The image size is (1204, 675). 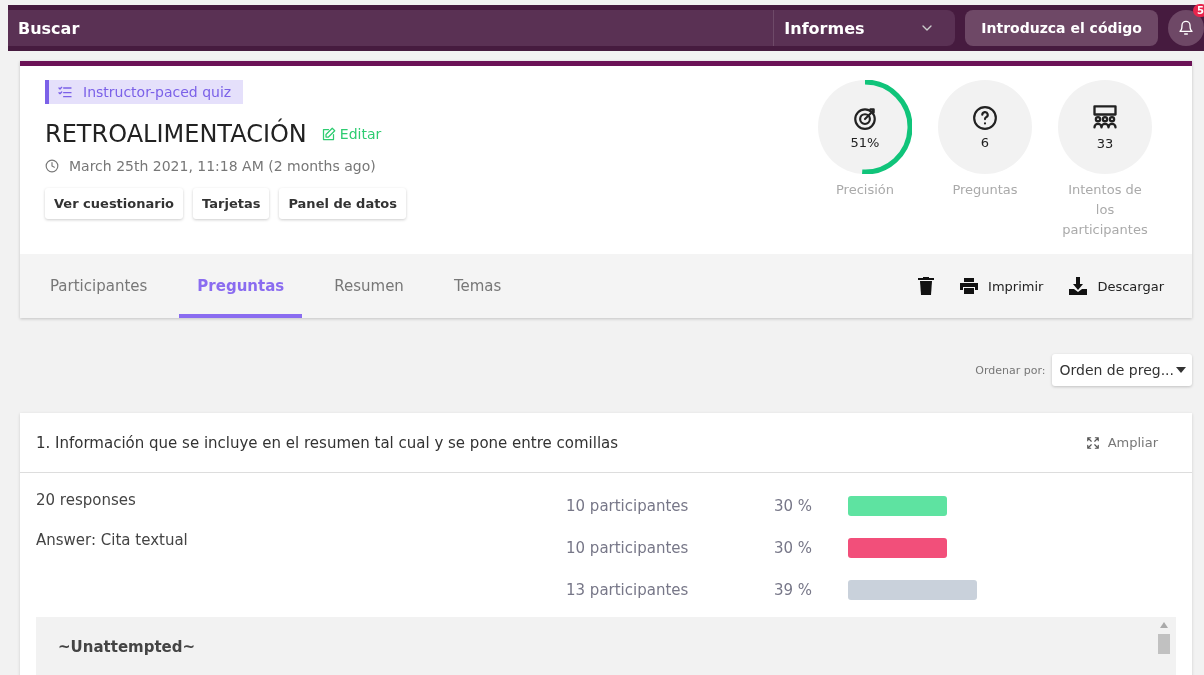 What do you see at coordinates (343, 203) in the screenshot?
I see `quiz-action-button: Panel de datos` at bounding box center [343, 203].